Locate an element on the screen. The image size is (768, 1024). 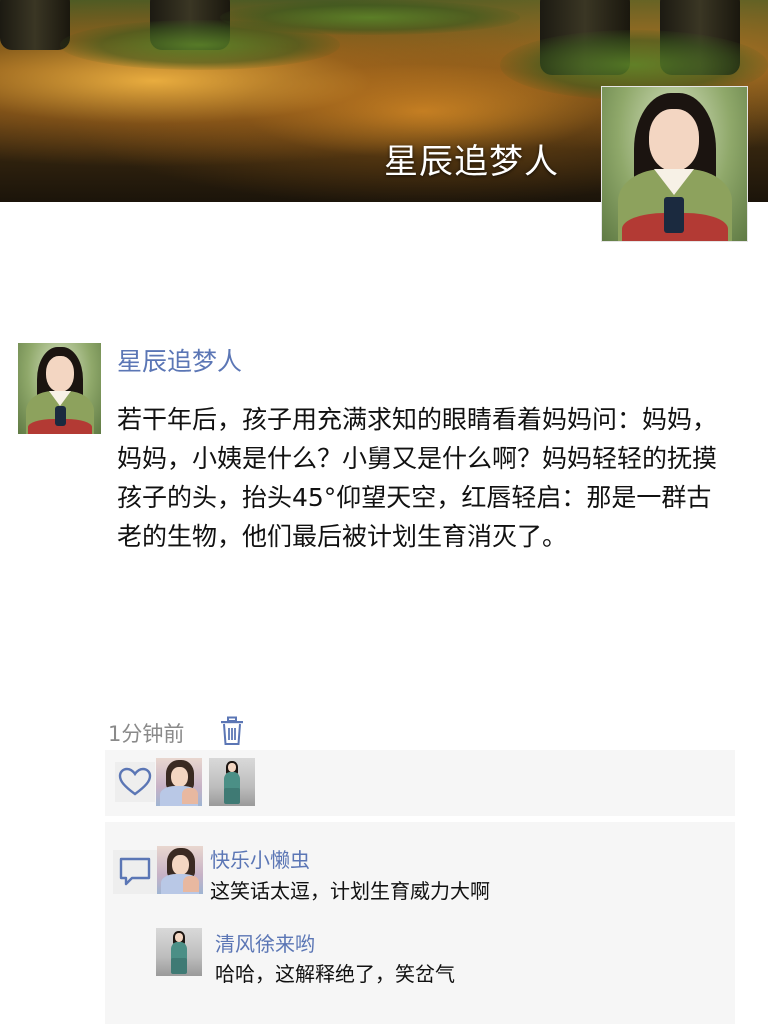
cover-username: 星辰追梦人 is located at coordinates (471, 162).